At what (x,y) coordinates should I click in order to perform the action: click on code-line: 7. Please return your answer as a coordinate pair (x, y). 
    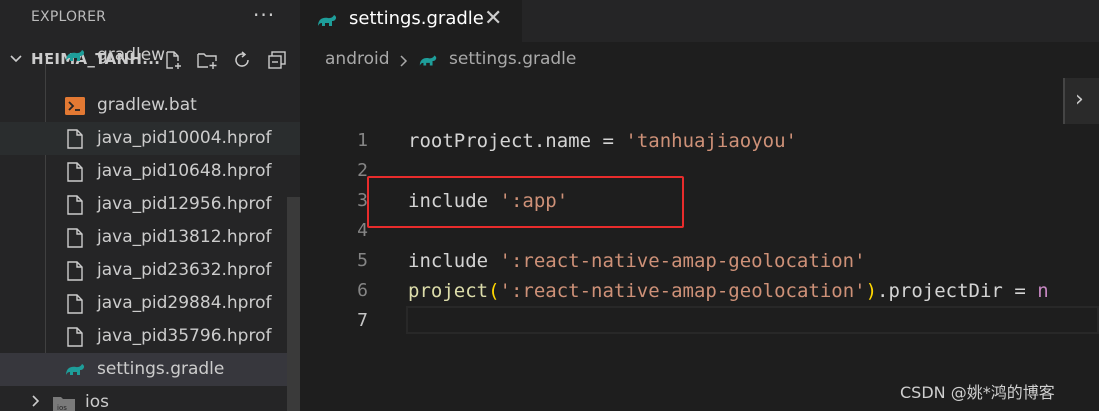
    Looking at the image, I should click on (699, 321).